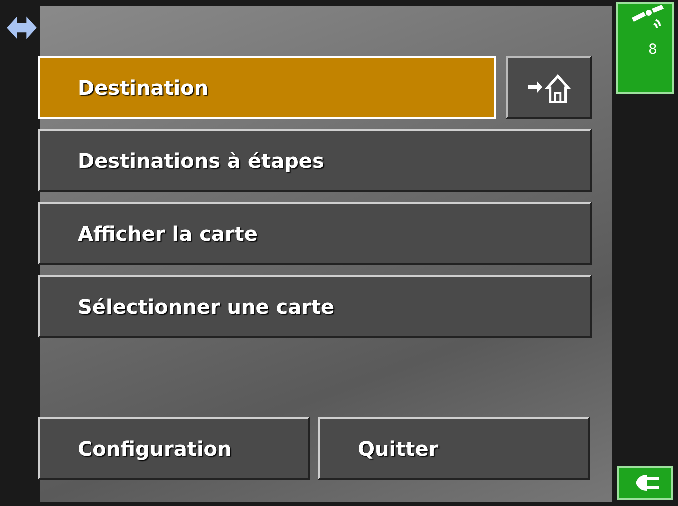  Describe the element at coordinates (315, 160) in the screenshot. I see `menu-button: Destinations à étapes` at that location.